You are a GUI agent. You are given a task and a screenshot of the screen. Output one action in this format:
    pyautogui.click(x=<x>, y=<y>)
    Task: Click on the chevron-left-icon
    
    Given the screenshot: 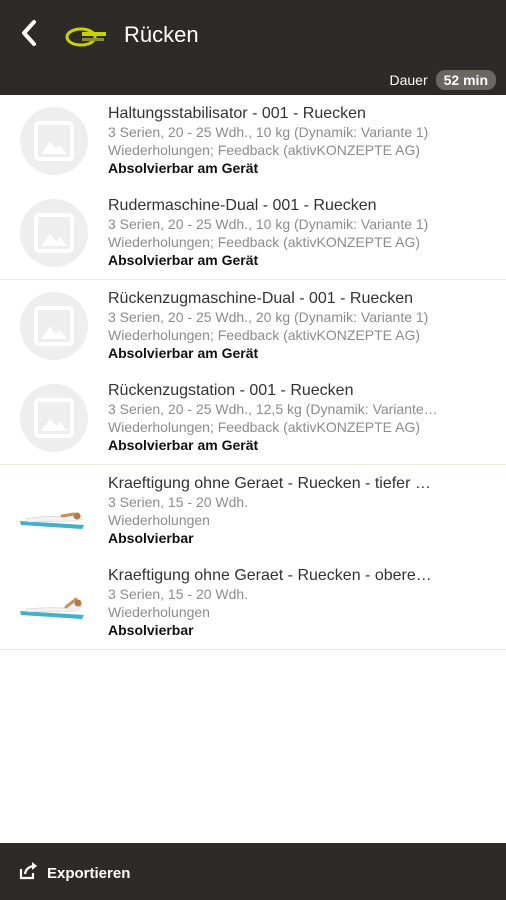 What is the action you would take?
    pyautogui.click(x=29, y=35)
    